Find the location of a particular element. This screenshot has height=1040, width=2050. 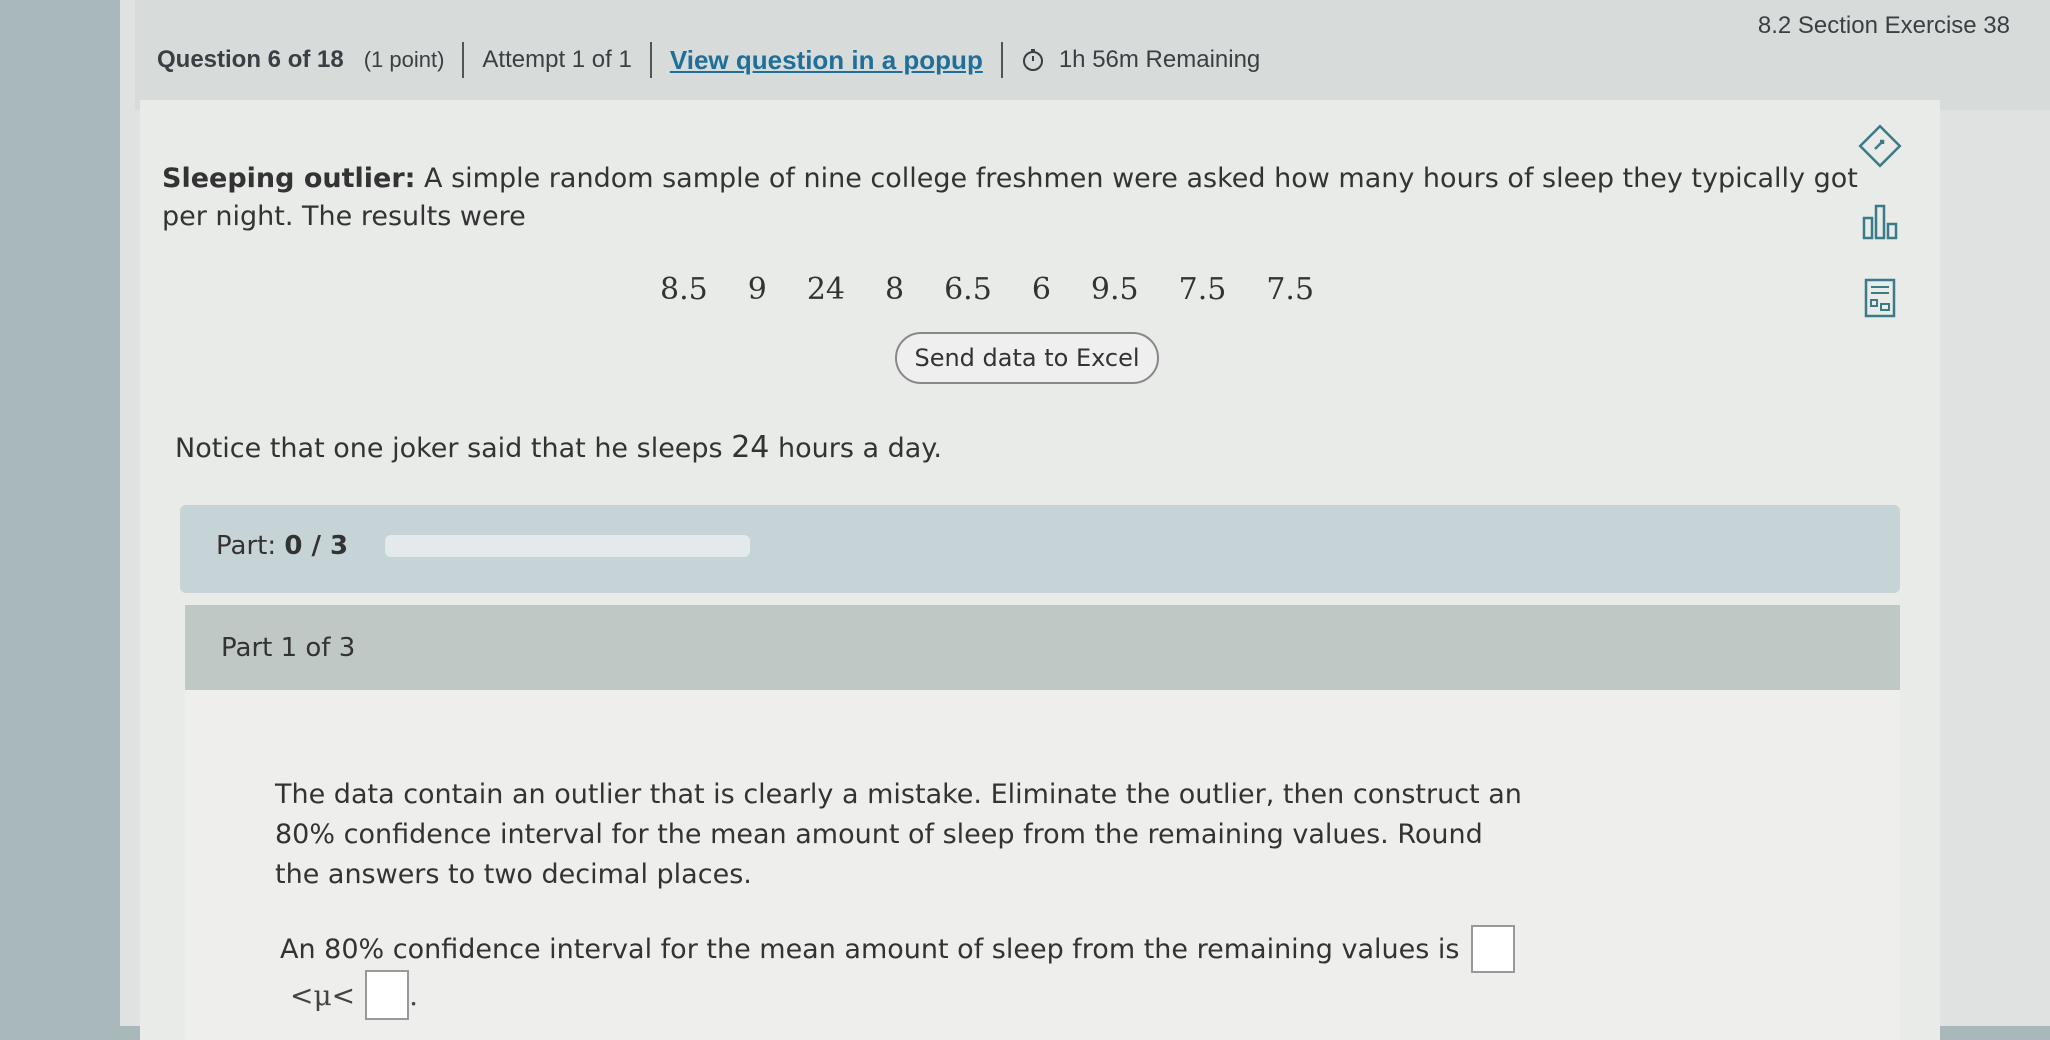

time-remaining: 1h 56m Remaining is located at coordinates (1159, 59).